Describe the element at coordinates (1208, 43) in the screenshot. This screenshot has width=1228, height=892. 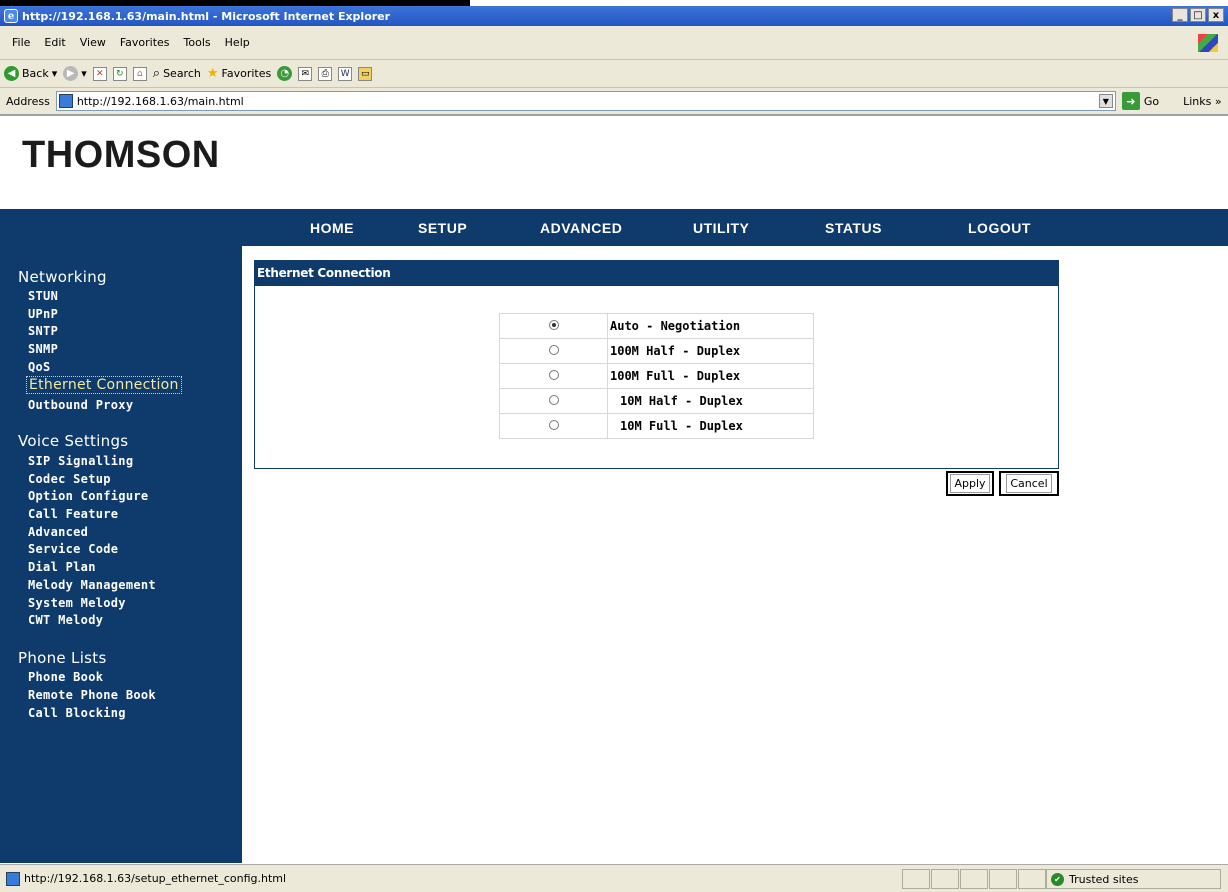
I see `windows-logo-icon` at that location.